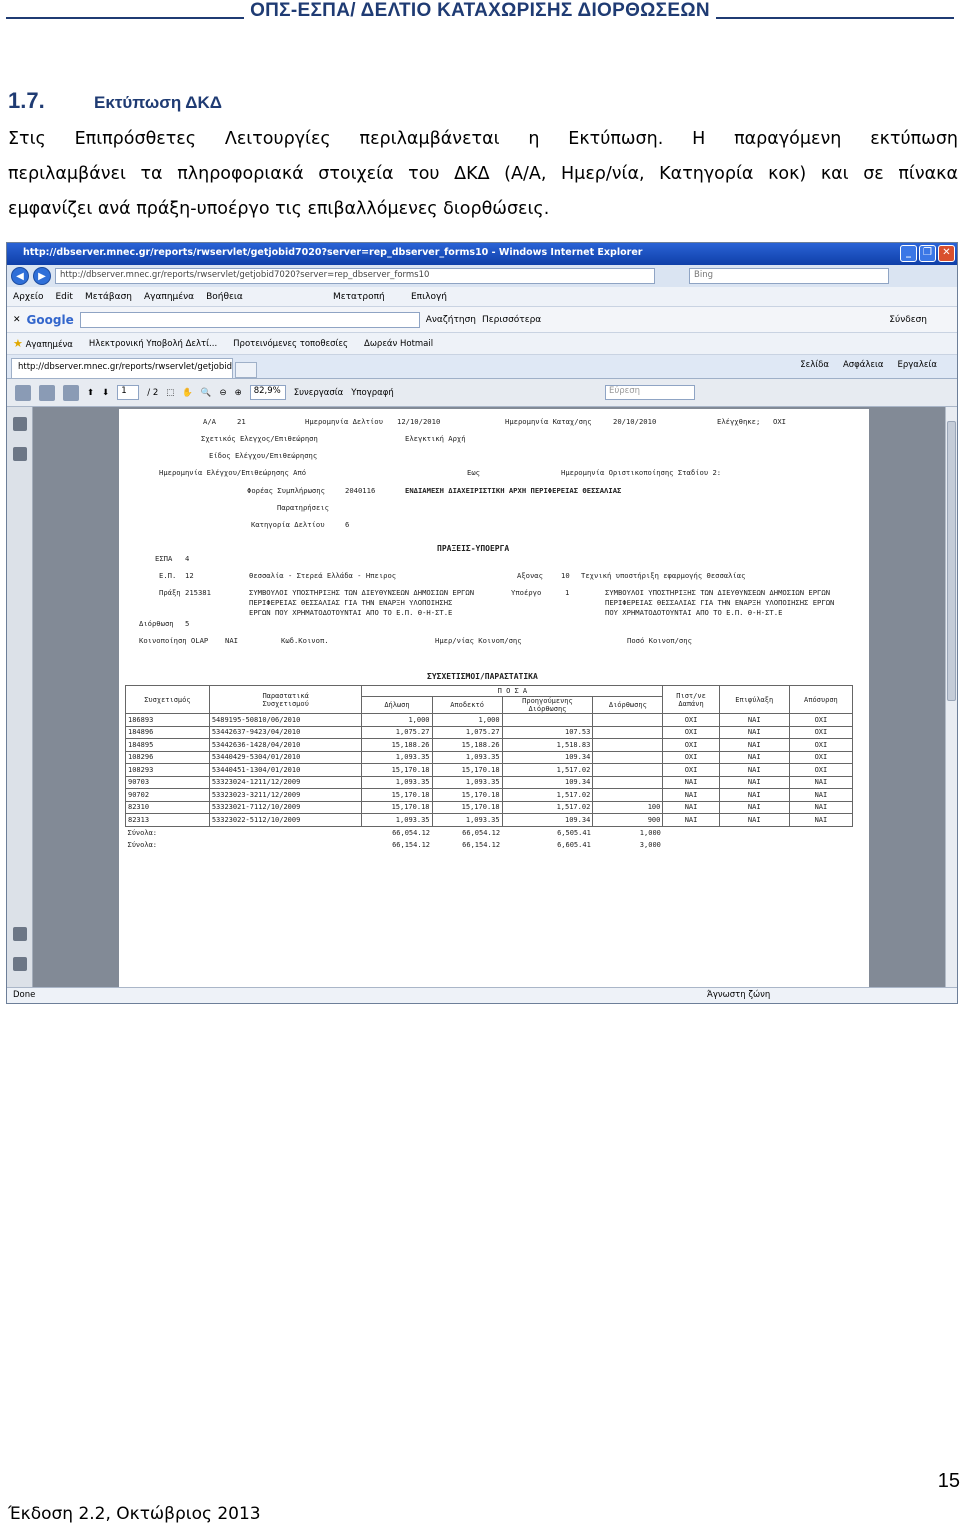  I want to click on totals-cell: 66,154.12, so click(411, 844).